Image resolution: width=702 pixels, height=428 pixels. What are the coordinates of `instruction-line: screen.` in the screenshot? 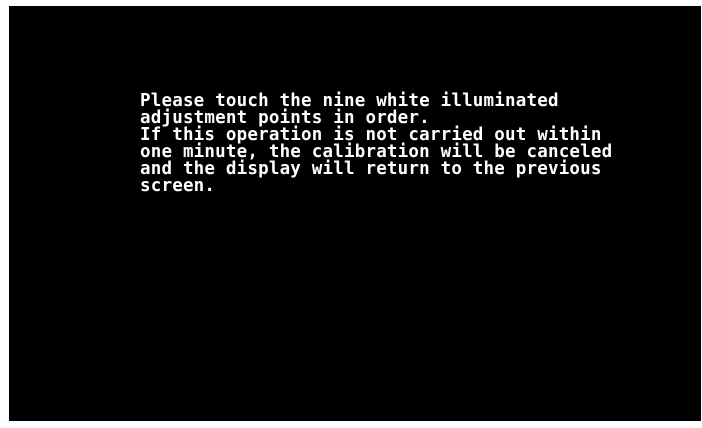 It's located at (178, 186).